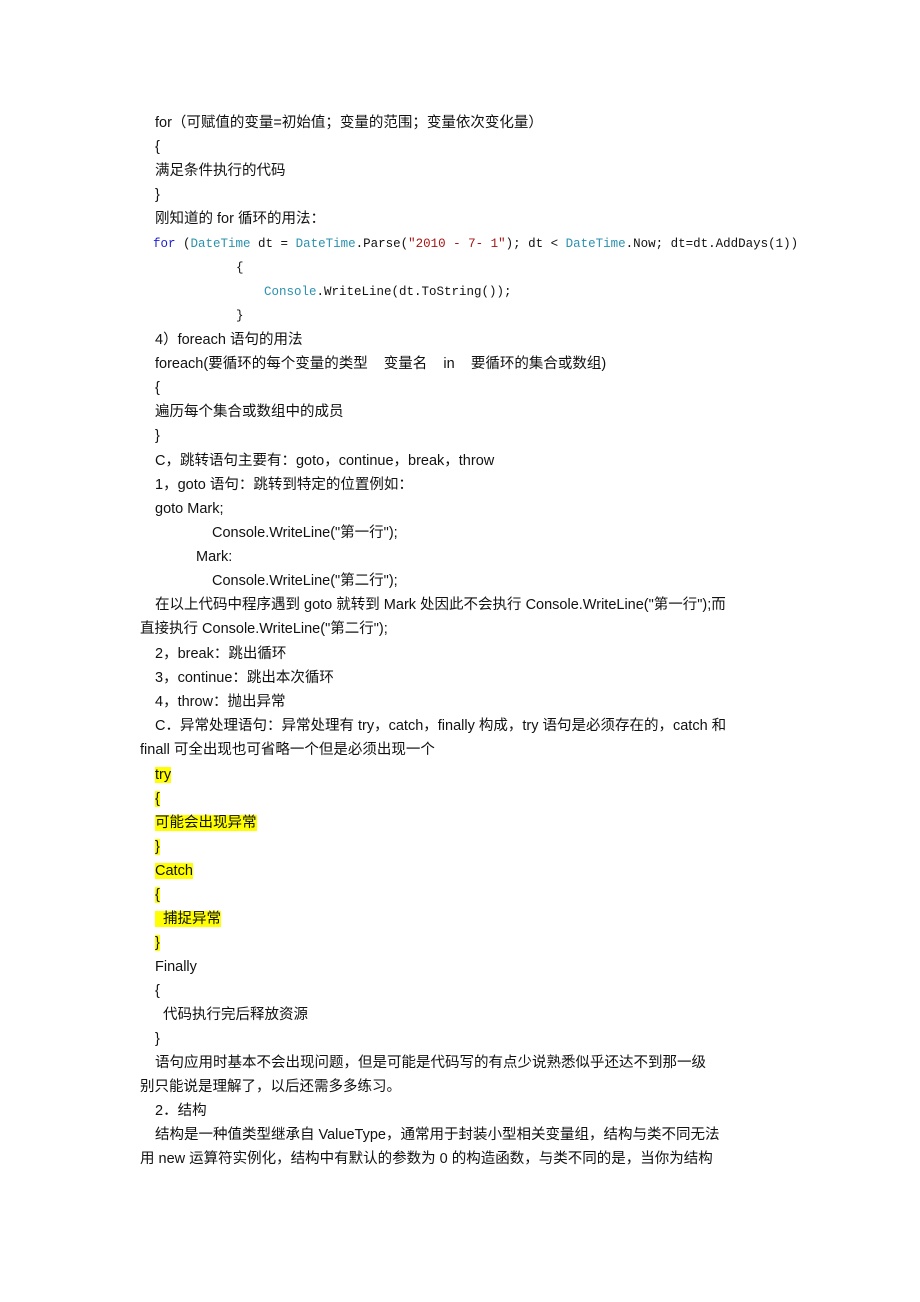 The width and height of the screenshot is (920, 1302). I want to click on try-body: 可能会出现异常, so click(206, 823).